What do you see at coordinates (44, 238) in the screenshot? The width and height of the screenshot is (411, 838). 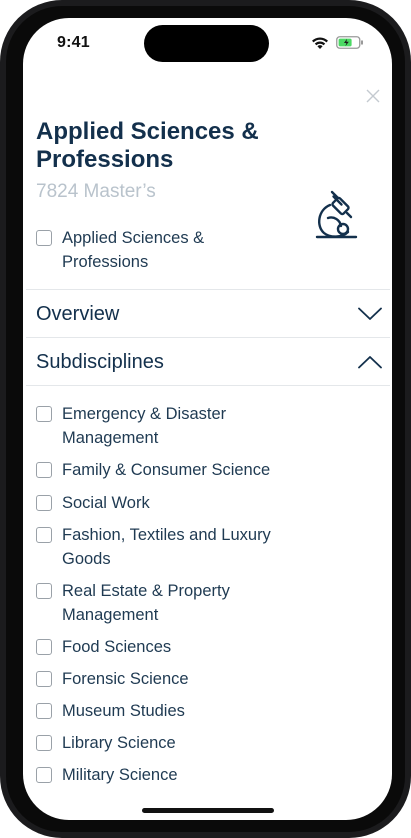 I see `select-all-checkbox` at bounding box center [44, 238].